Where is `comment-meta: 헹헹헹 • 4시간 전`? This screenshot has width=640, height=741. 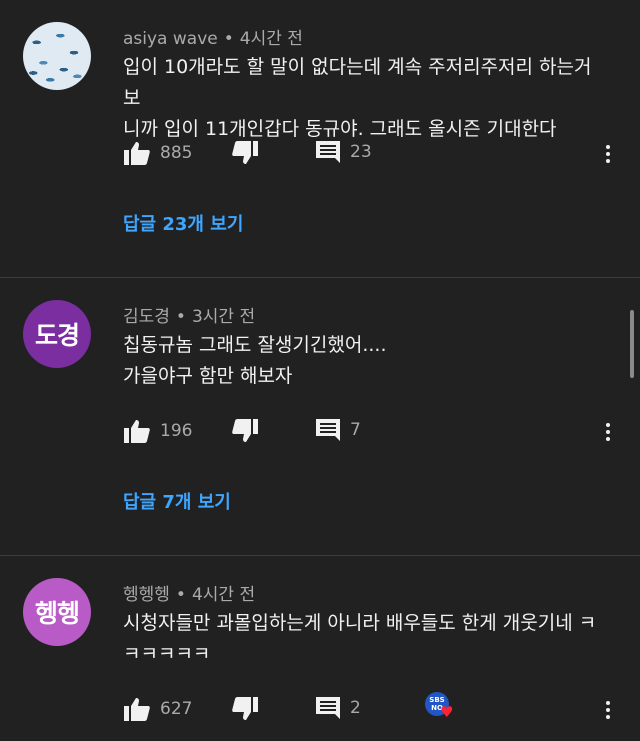
comment-meta: 헹헹헹 • 4시간 전 is located at coordinates (189, 592).